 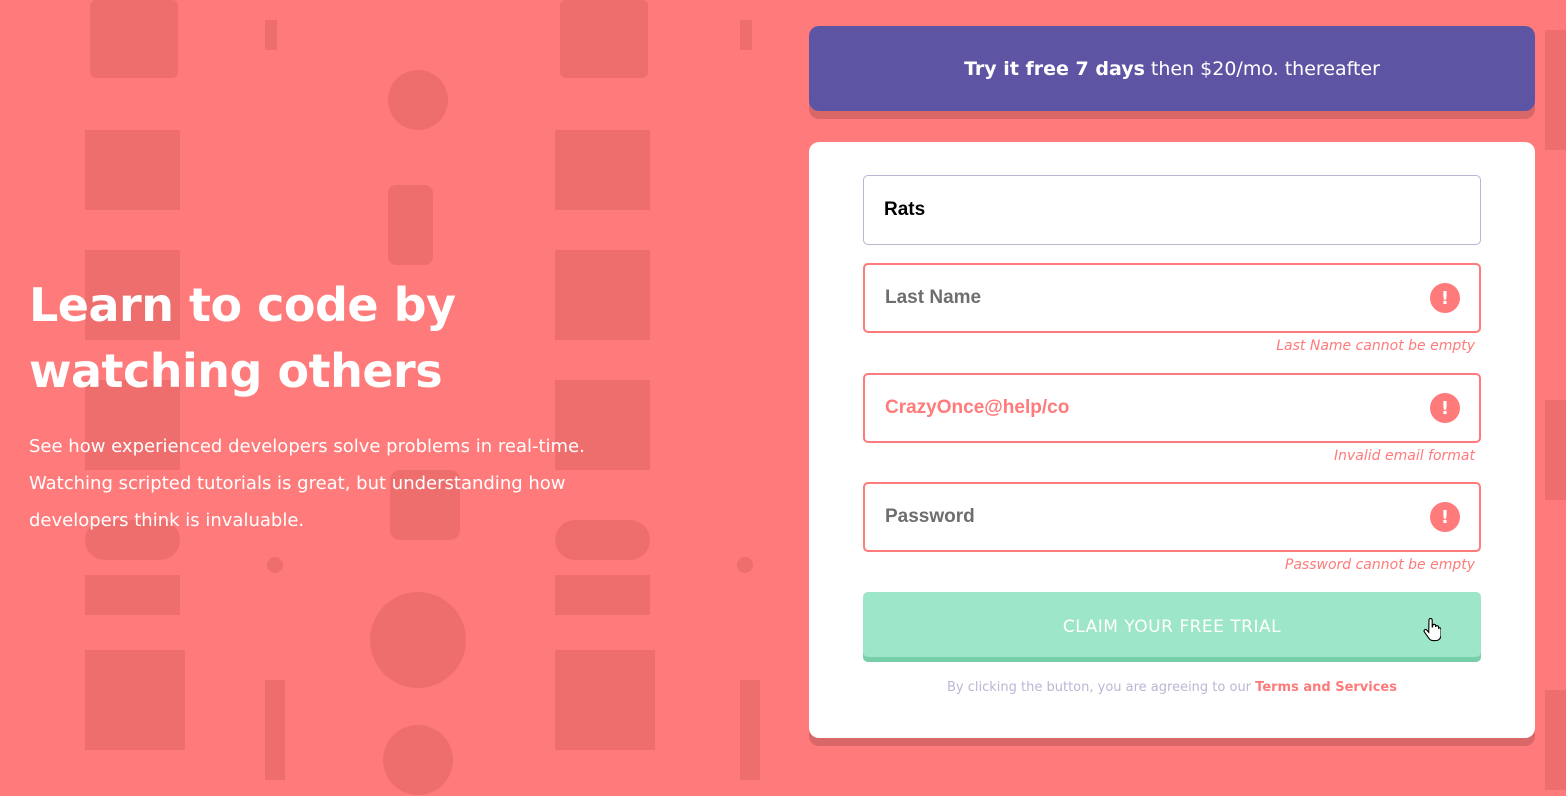 I want to click on terms-link: Terms and Services, so click(x=1326, y=687).